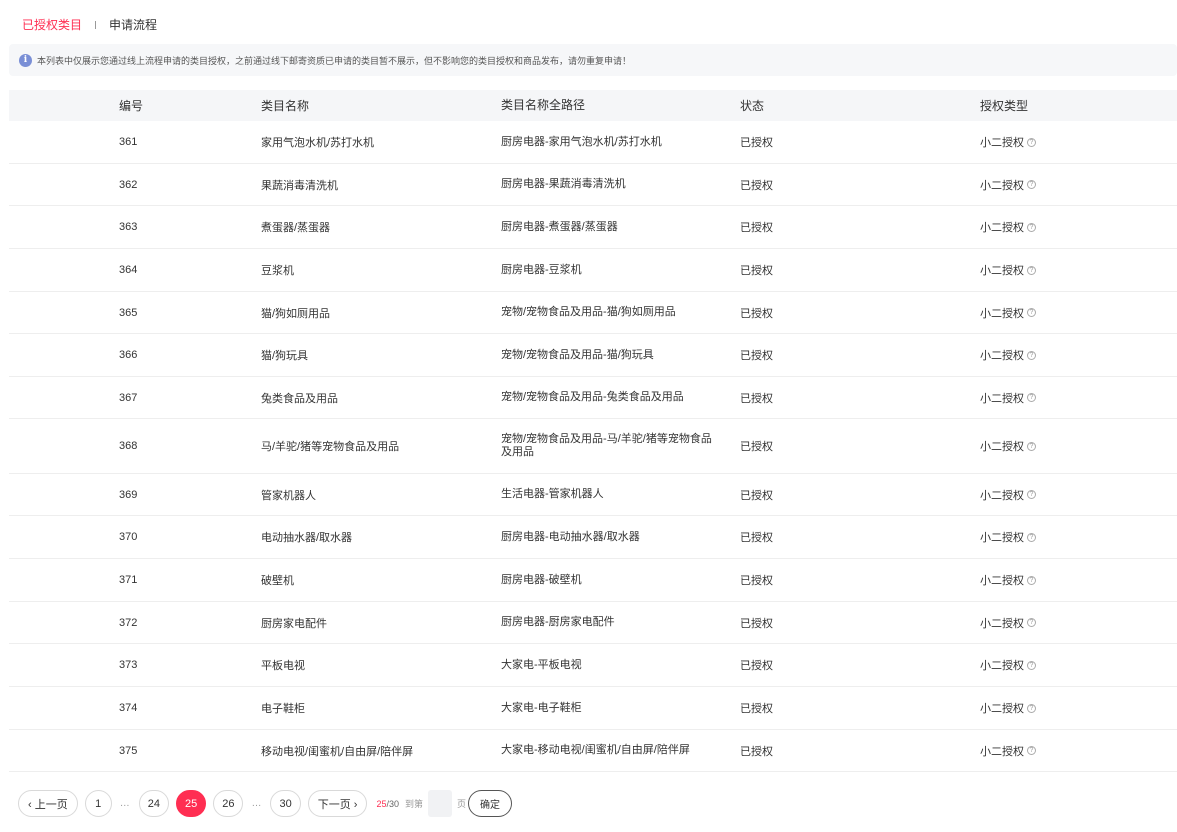  I want to click on row-category-name-text: 电动抽水器/取水器, so click(307, 538).